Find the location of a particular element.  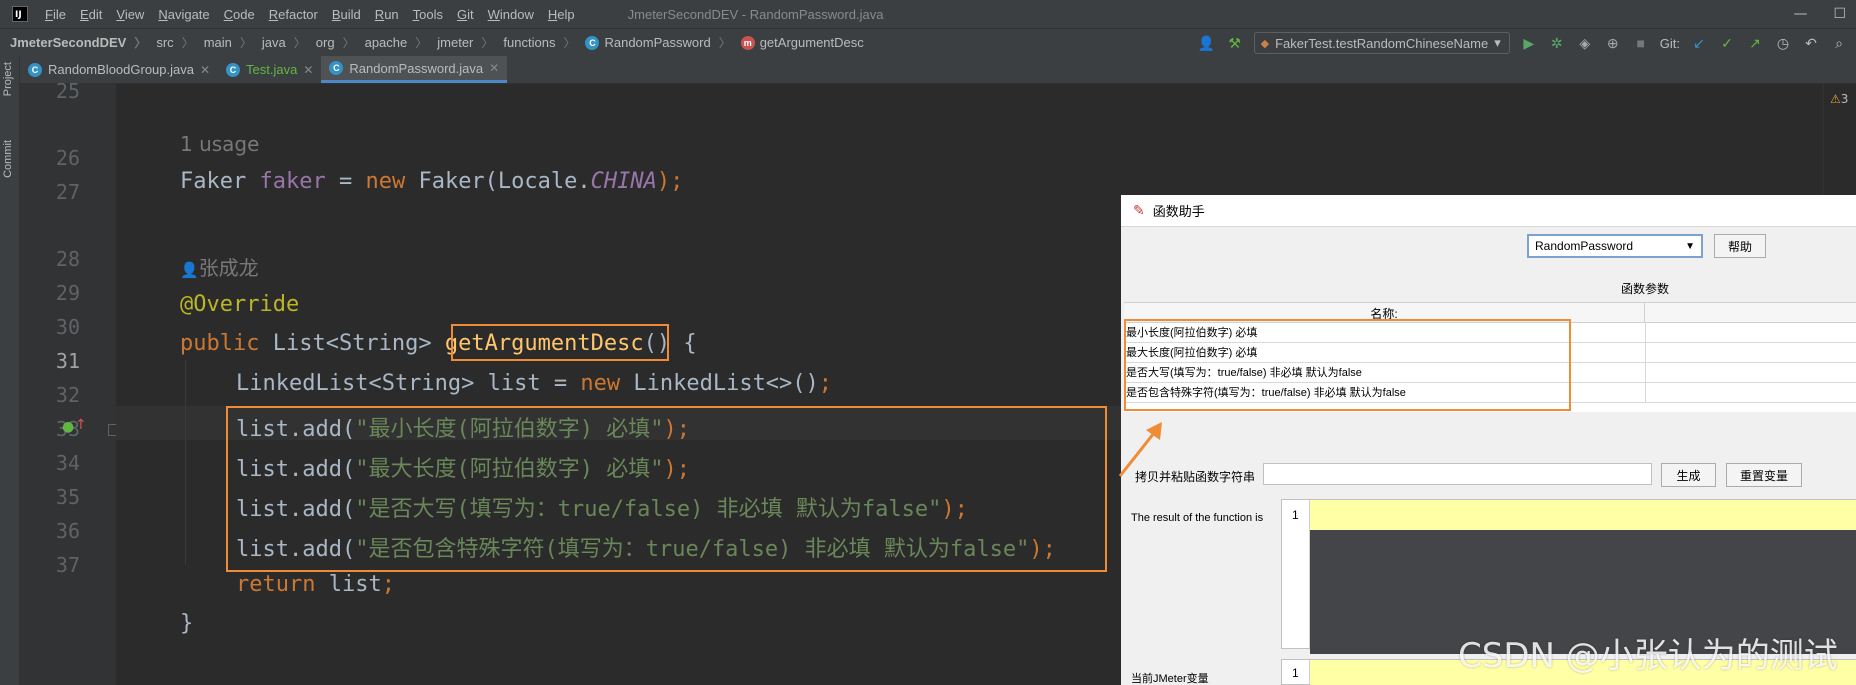

menu-help: Help is located at coordinates (561, 14).